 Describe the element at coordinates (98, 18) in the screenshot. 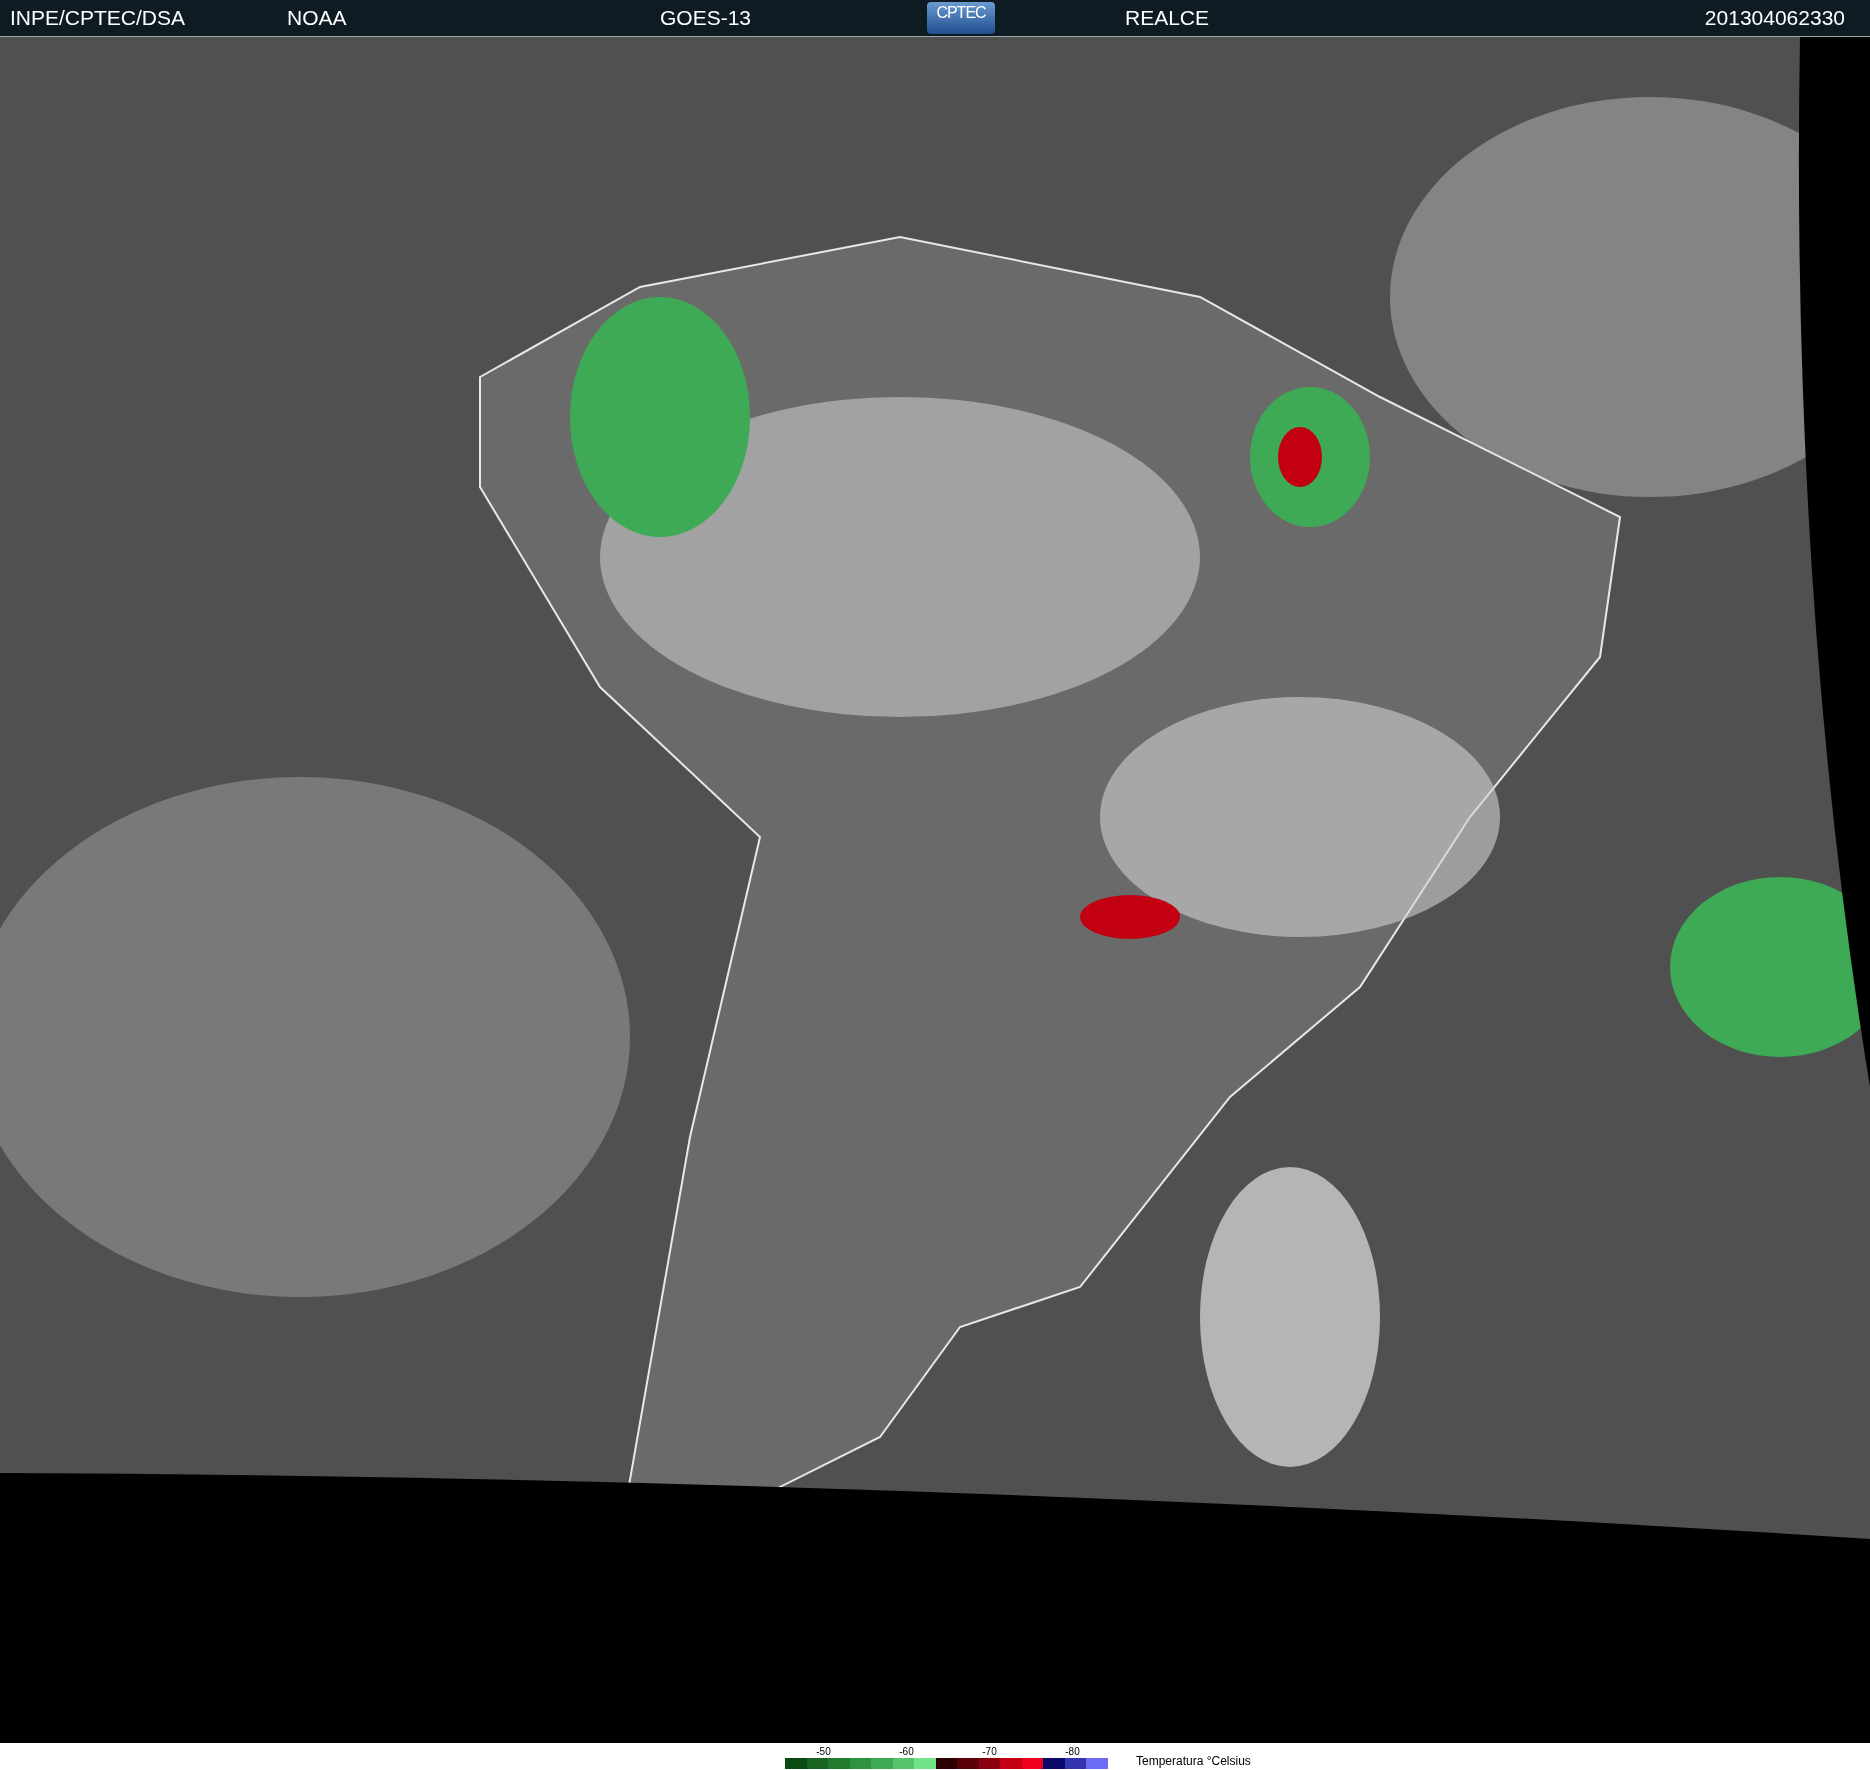

I see `source-label: INPE/CPTEC/DSA` at that location.